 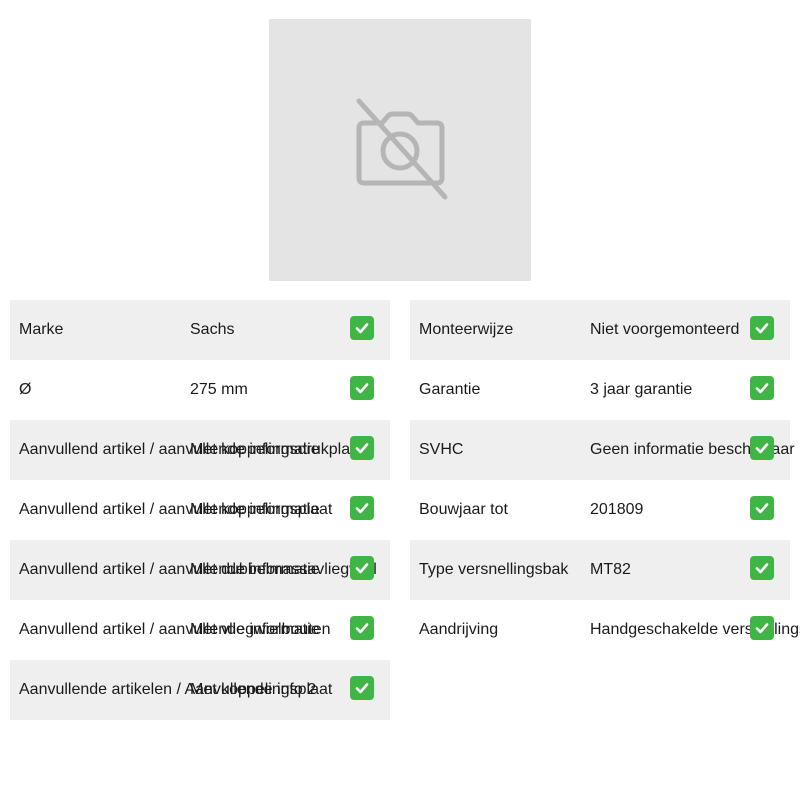 What do you see at coordinates (466, 329) in the screenshot?
I see `spec-label: Monteerwijze` at bounding box center [466, 329].